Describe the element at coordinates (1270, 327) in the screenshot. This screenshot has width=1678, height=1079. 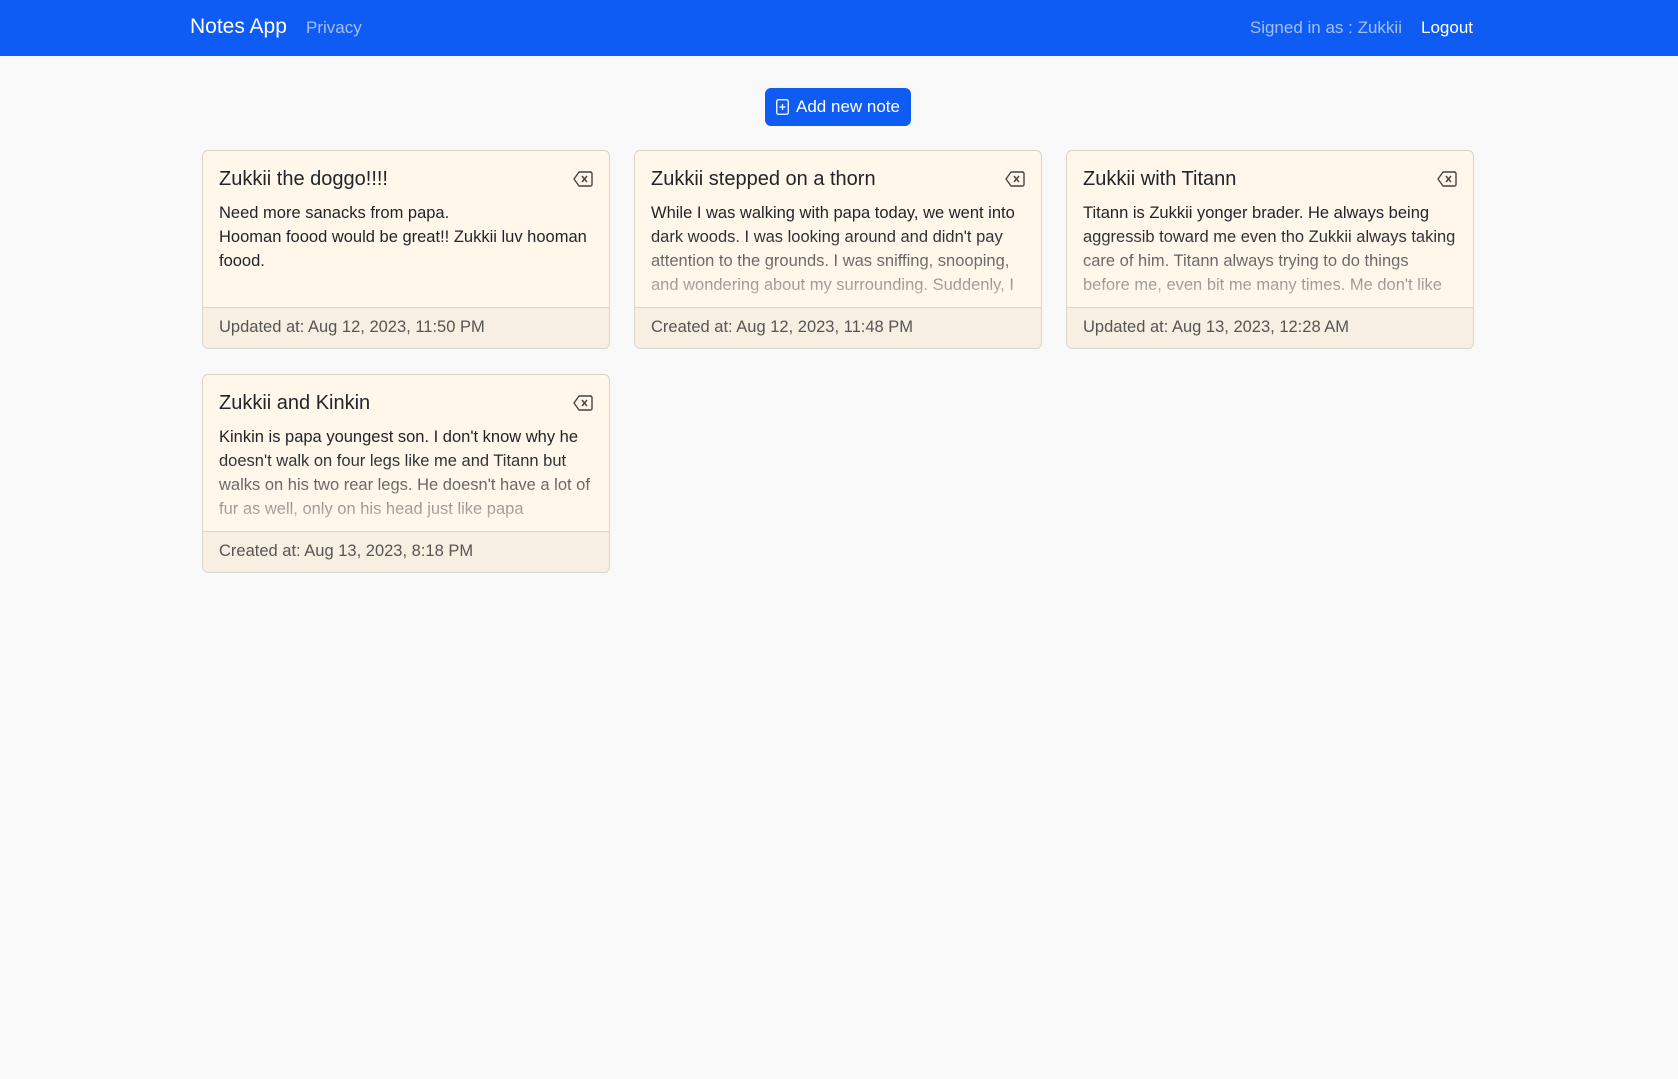
I see `note-timestamp: Updated at: Aug 13, 2023, 12:28 AM` at that location.